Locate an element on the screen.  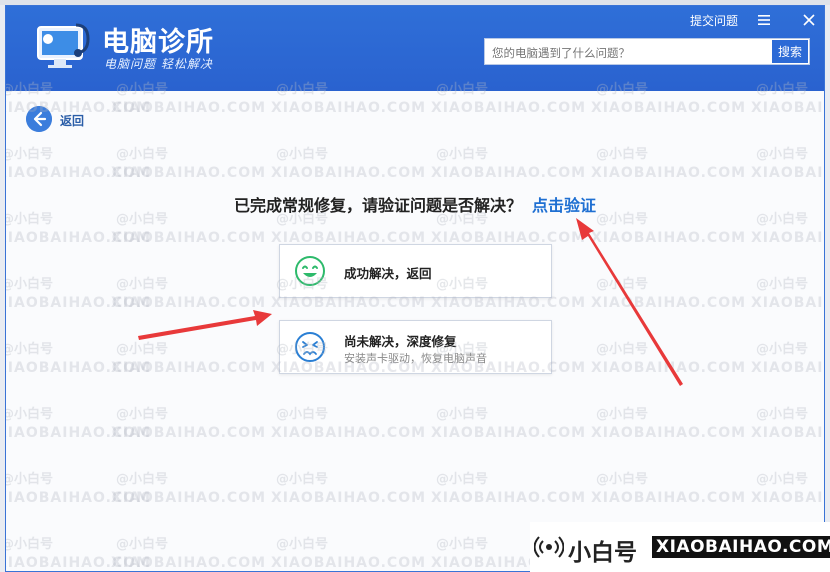
menu-icon is located at coordinates (764, 20).